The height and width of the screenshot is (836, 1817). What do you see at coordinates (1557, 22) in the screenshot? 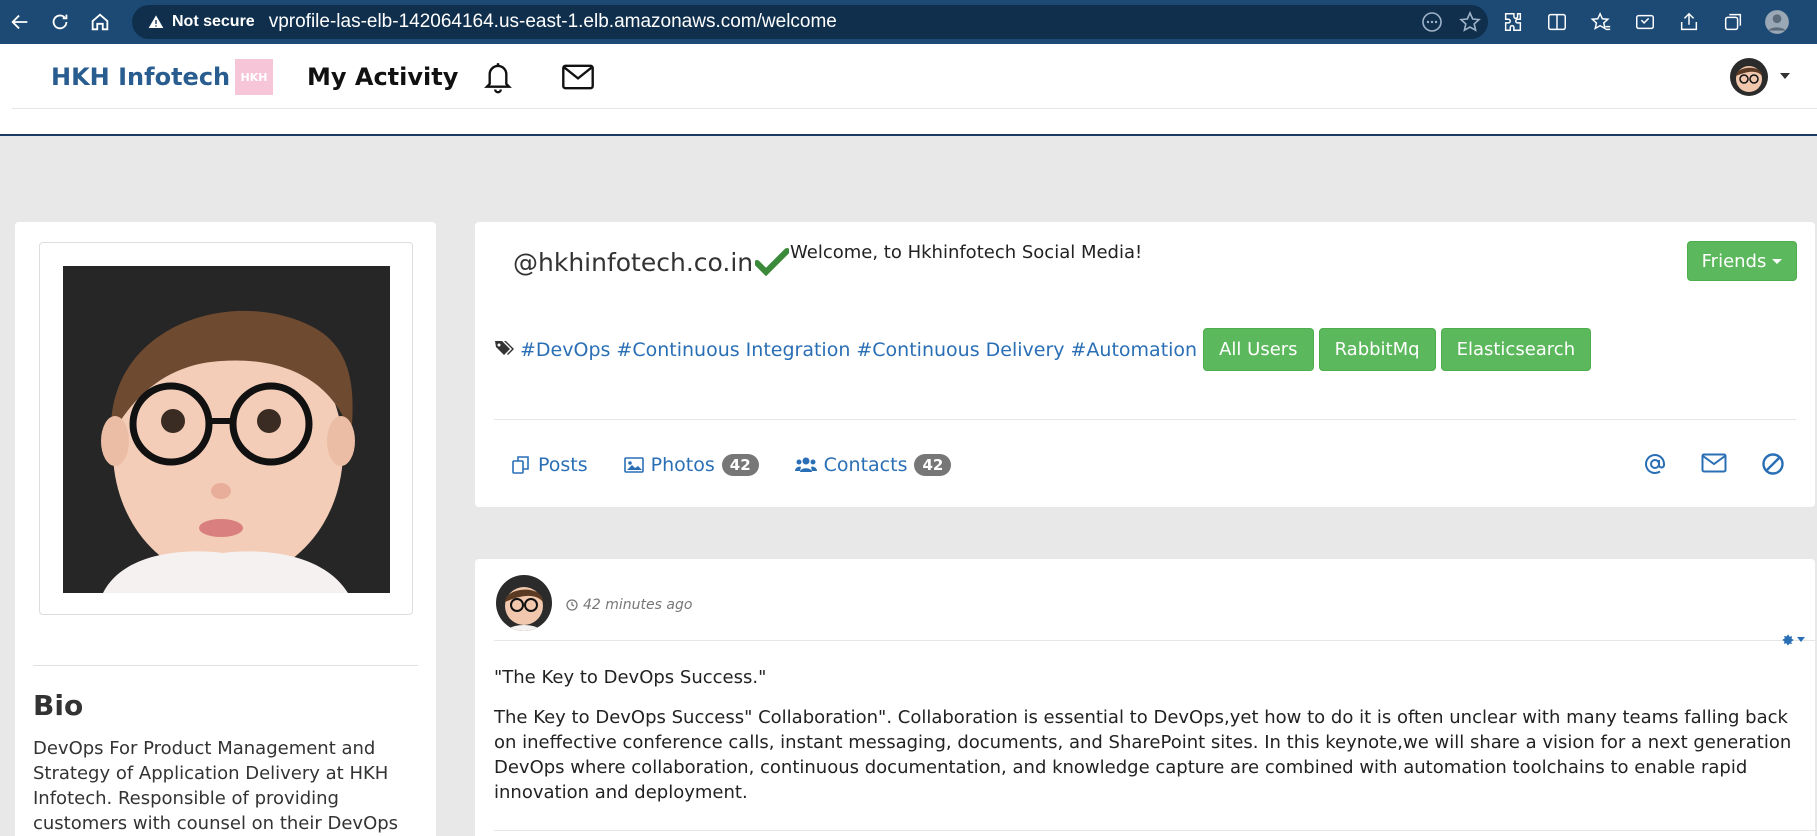
I see `split-screen-icon` at bounding box center [1557, 22].